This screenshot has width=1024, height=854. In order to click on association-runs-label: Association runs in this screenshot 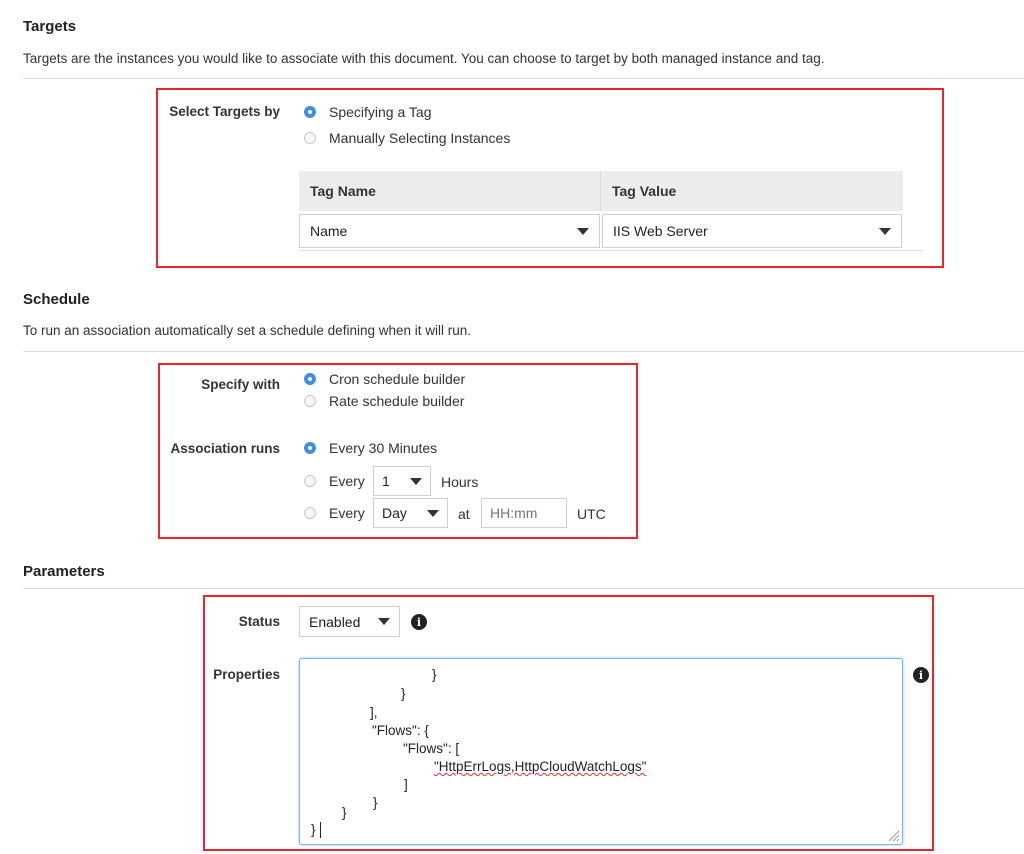, I will do `click(225, 448)`.